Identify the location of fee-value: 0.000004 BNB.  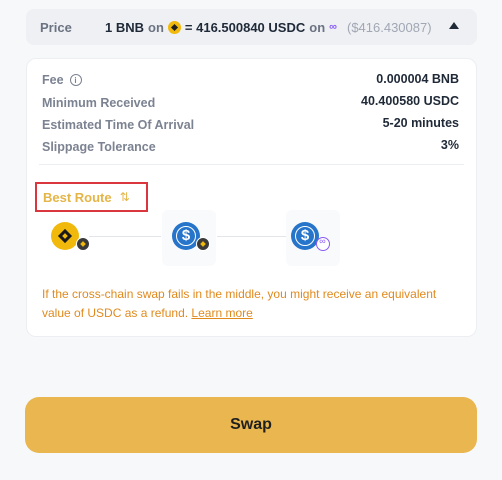
(417, 79).